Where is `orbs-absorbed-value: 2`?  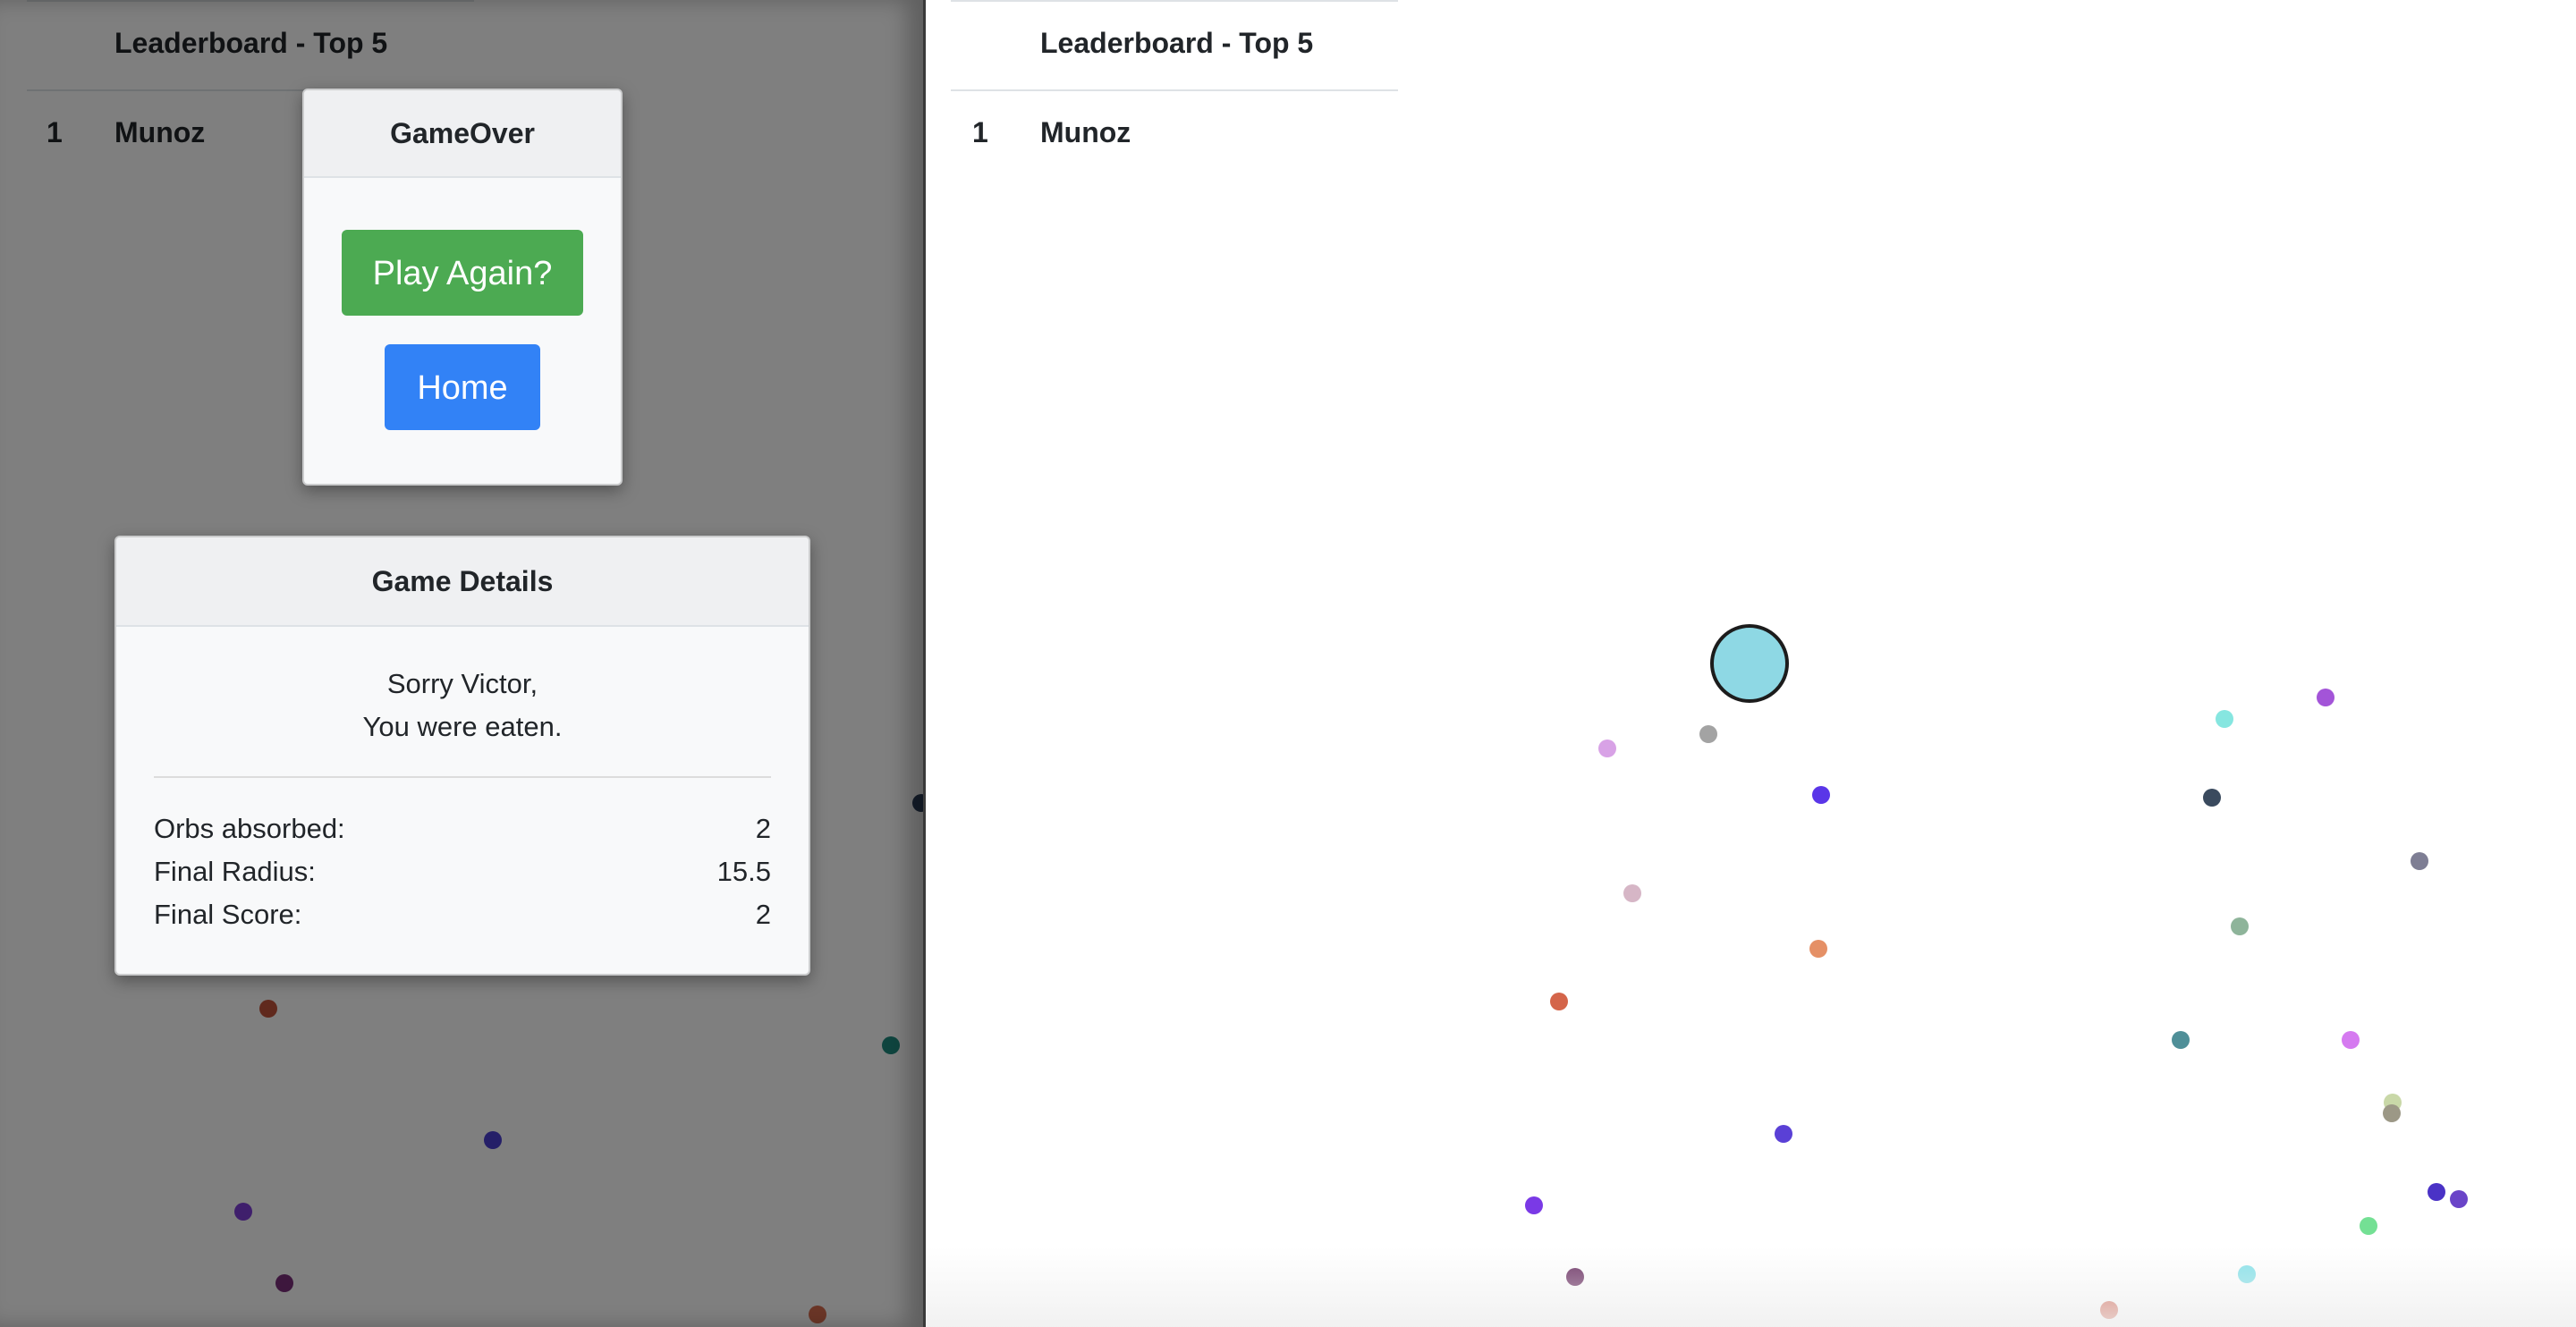
orbs-absorbed-value: 2 is located at coordinates (763, 828).